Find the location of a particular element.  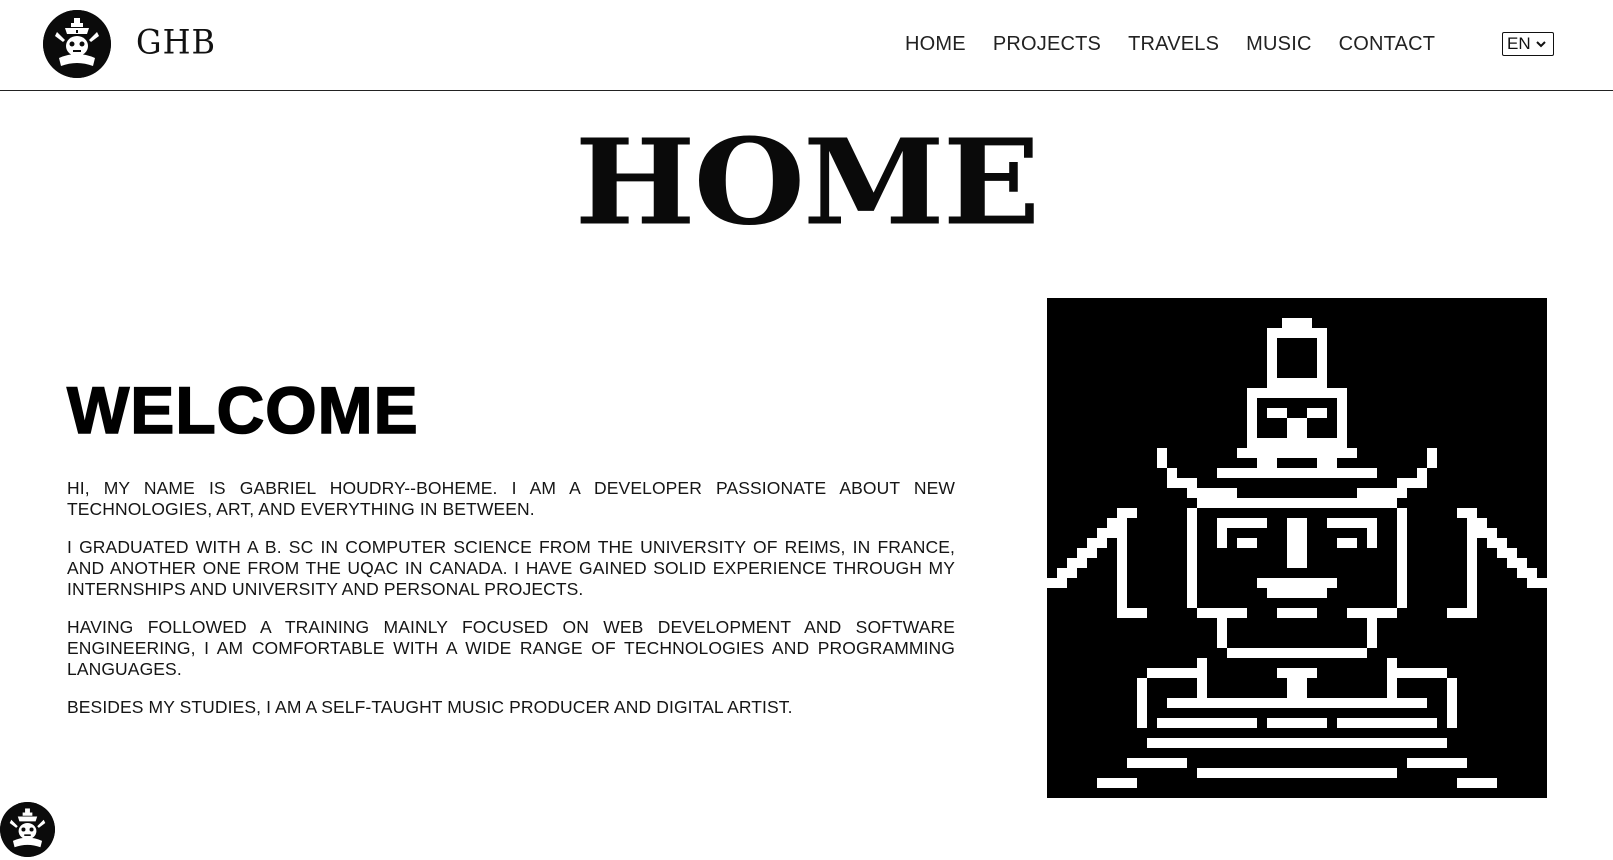

welcome-heading: WELCOME is located at coordinates (242, 410).